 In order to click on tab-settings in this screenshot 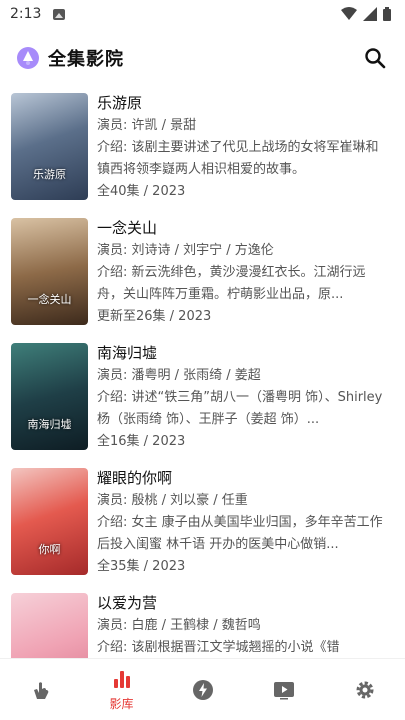, I will do `click(364, 689)`.